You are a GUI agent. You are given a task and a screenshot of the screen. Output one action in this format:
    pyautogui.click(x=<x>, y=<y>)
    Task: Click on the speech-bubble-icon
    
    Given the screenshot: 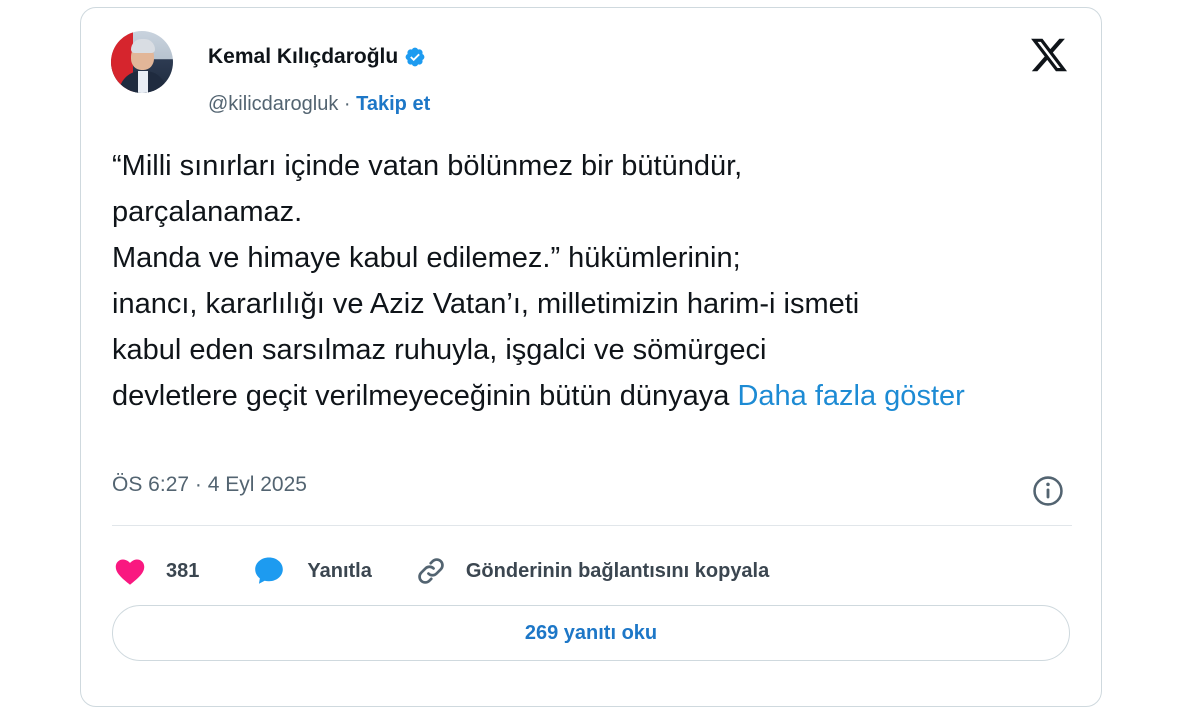 What is the action you would take?
    pyautogui.click(x=269, y=570)
    